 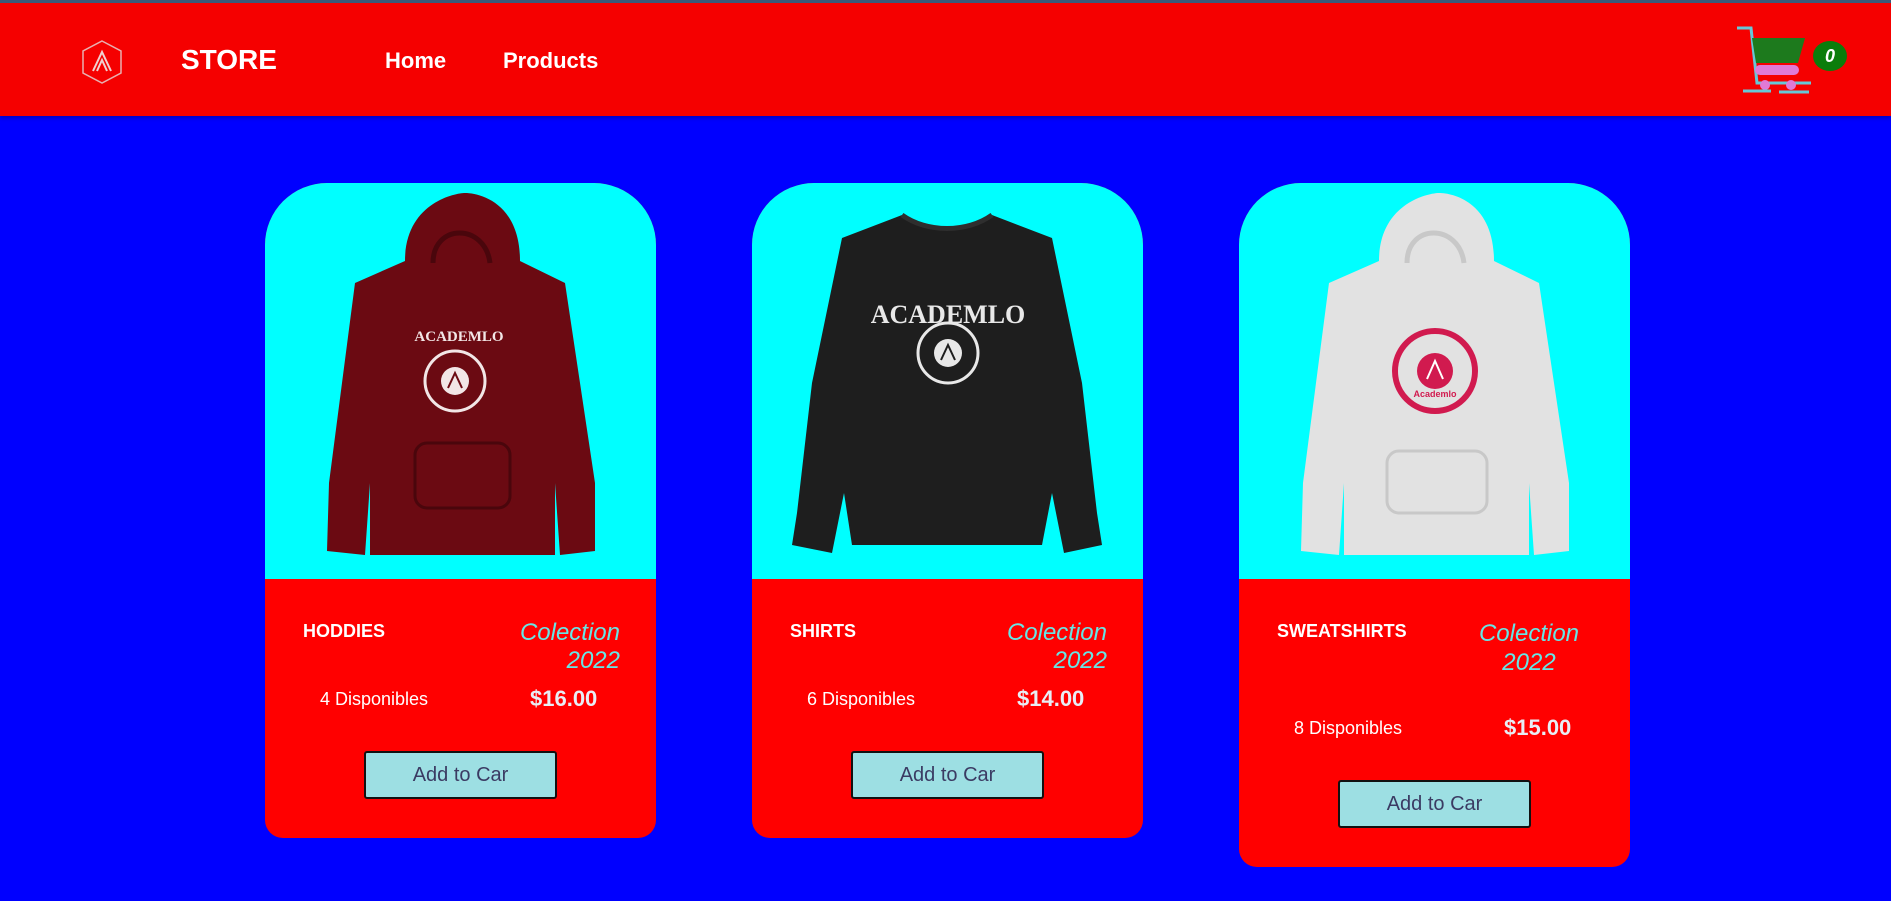 What do you see at coordinates (945, 58) in the screenshot?
I see `navbar: STORE Home Products 0` at bounding box center [945, 58].